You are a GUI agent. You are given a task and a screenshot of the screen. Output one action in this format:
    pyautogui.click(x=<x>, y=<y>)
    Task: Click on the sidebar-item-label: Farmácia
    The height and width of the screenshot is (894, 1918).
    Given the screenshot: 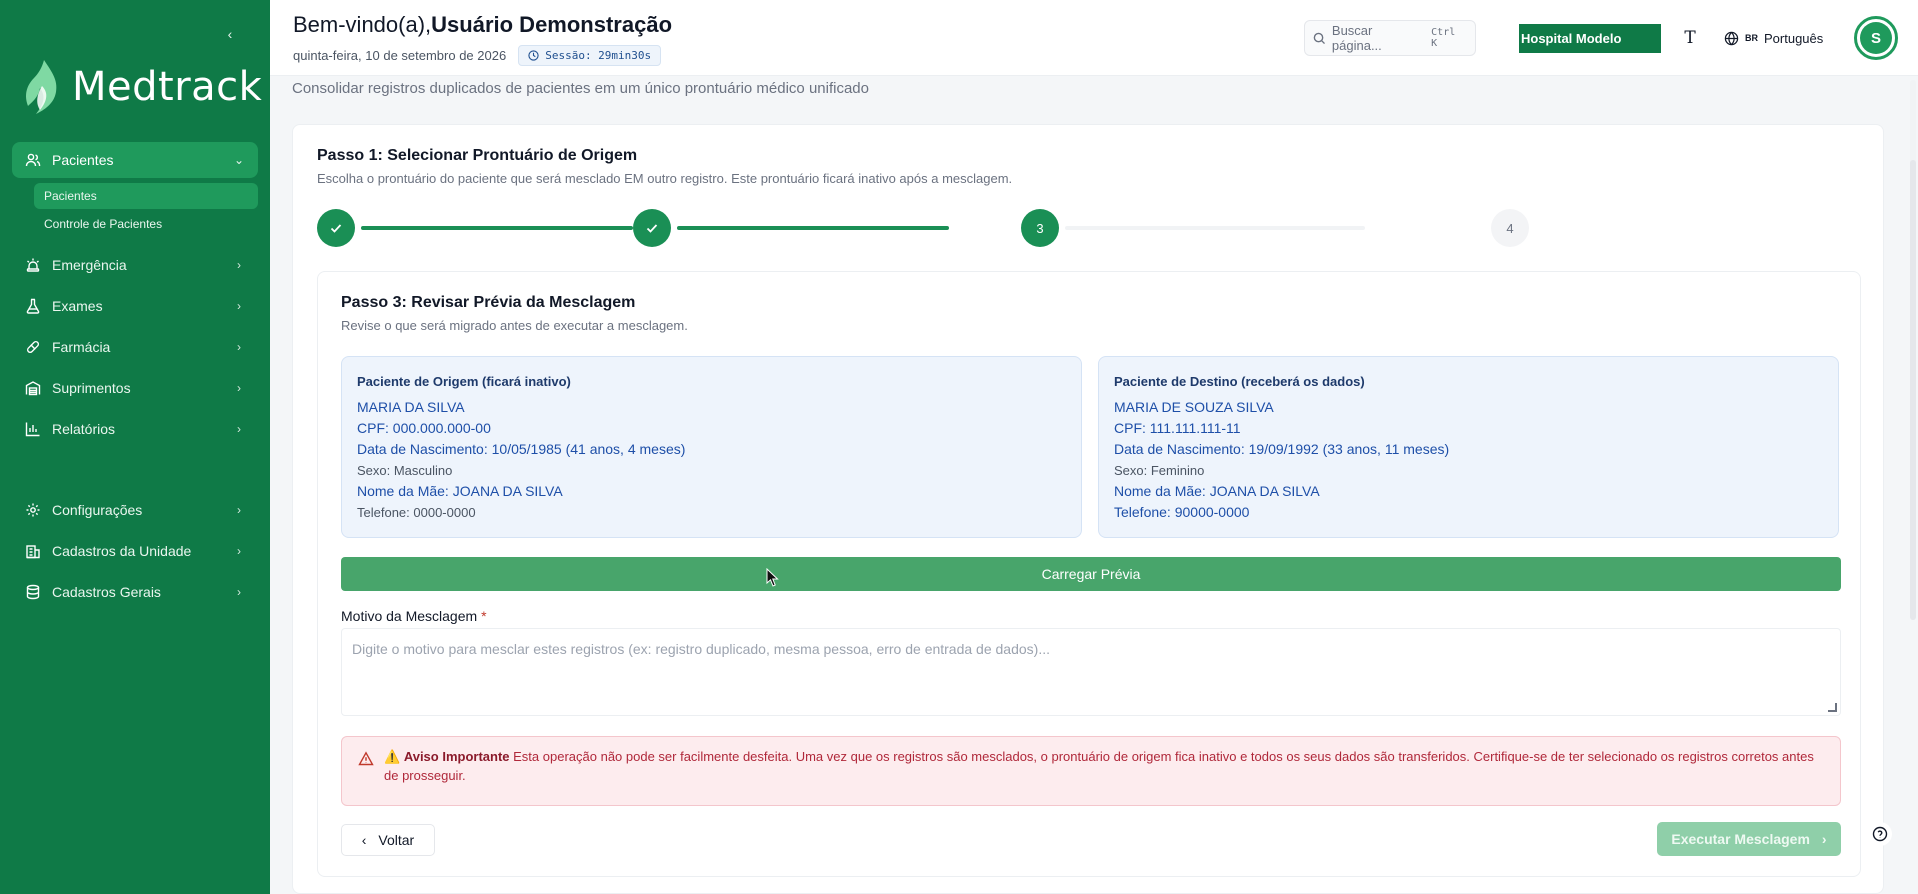 What is the action you would take?
    pyautogui.click(x=81, y=347)
    